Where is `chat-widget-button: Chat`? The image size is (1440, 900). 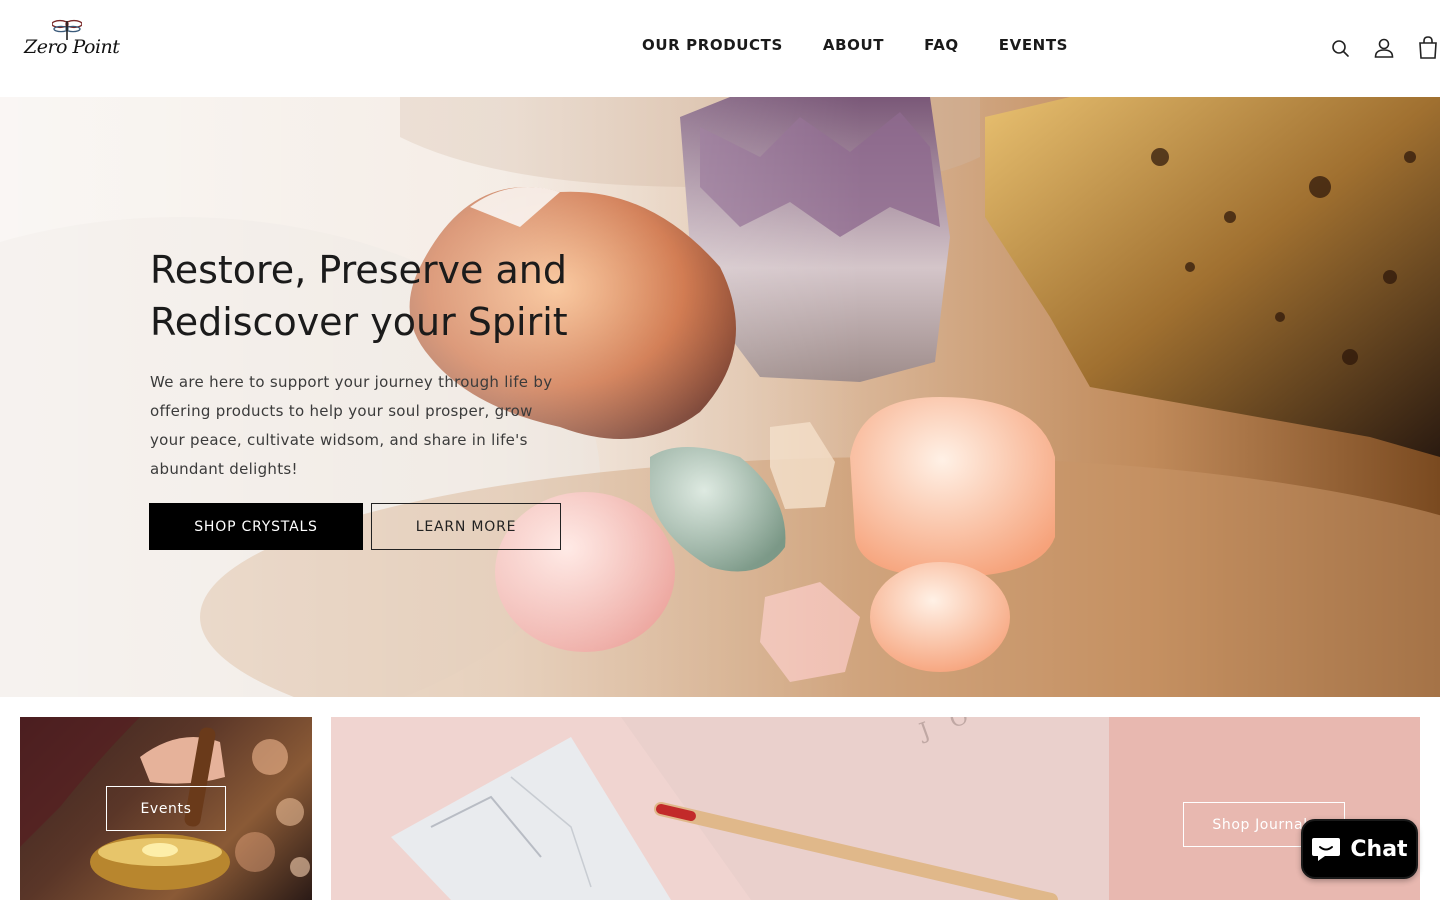 chat-widget-button: Chat is located at coordinates (1359, 849).